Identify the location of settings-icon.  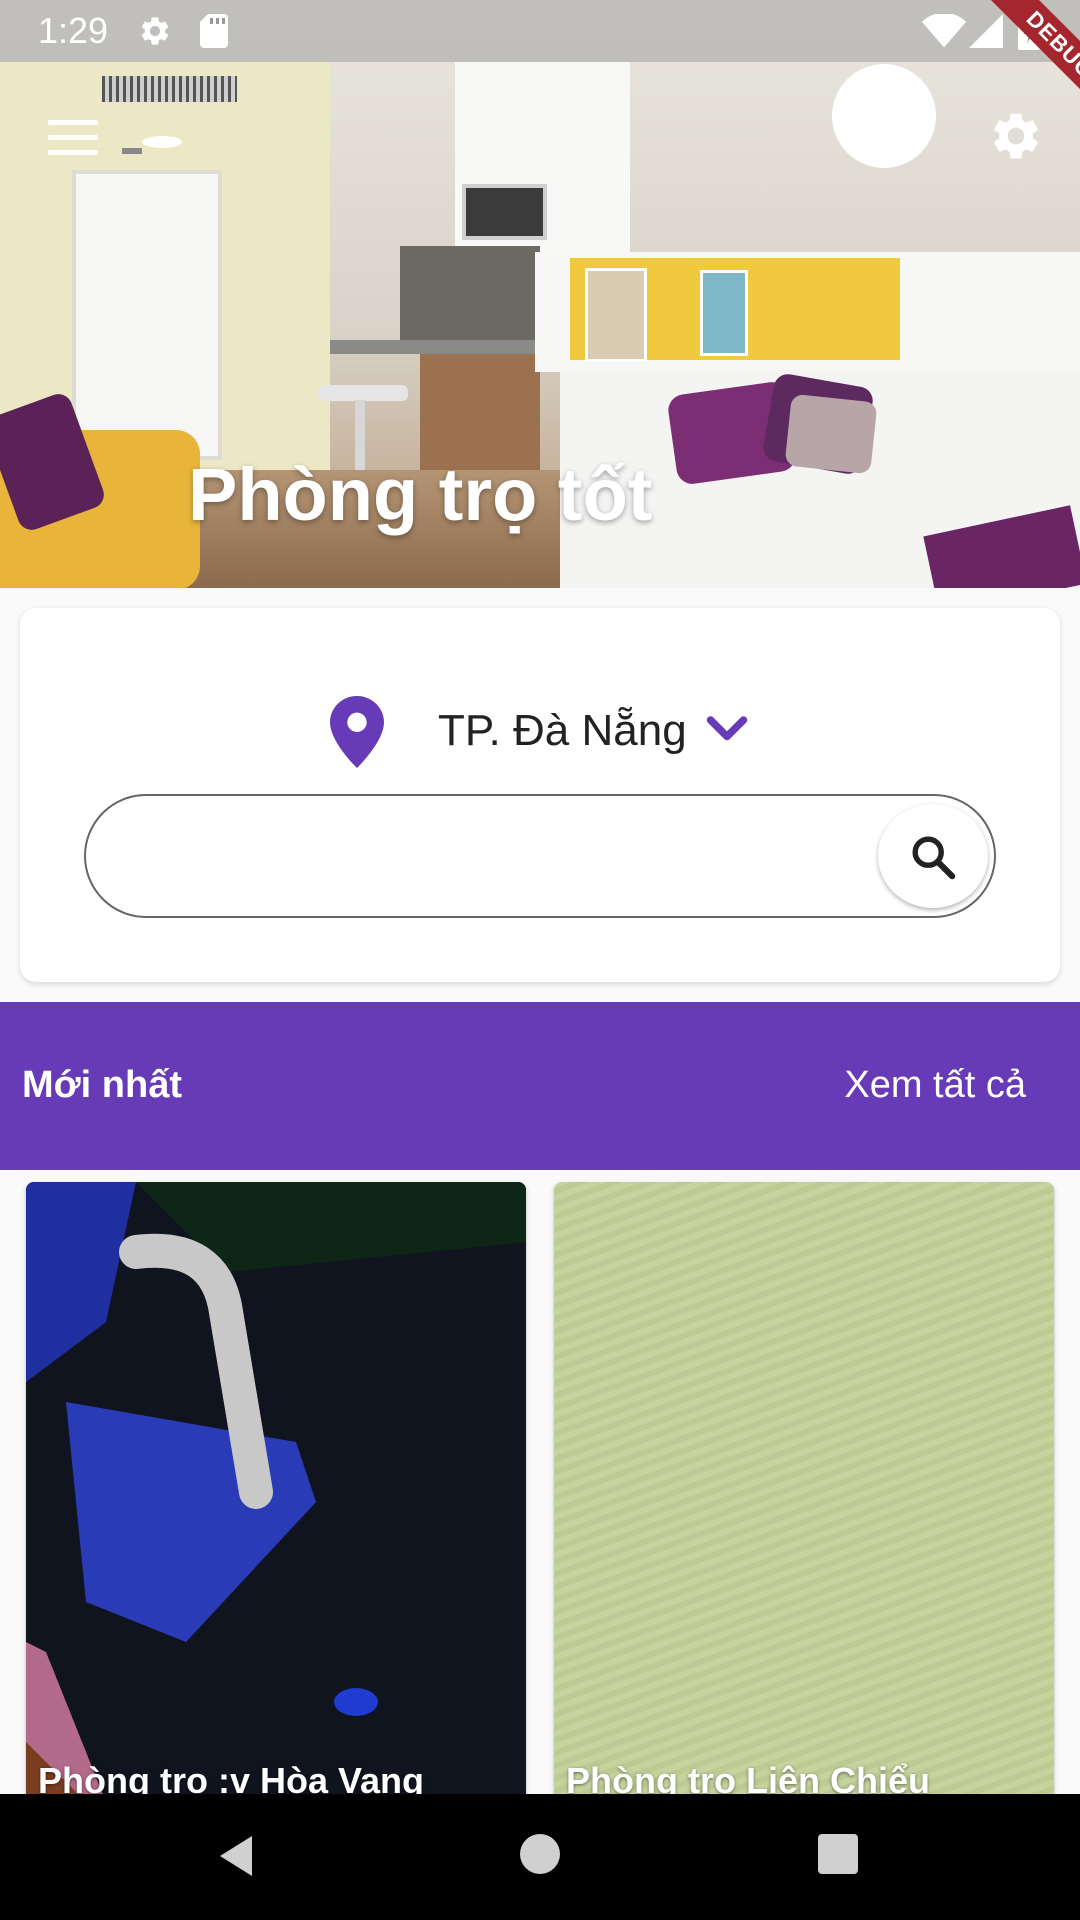
(1016, 136).